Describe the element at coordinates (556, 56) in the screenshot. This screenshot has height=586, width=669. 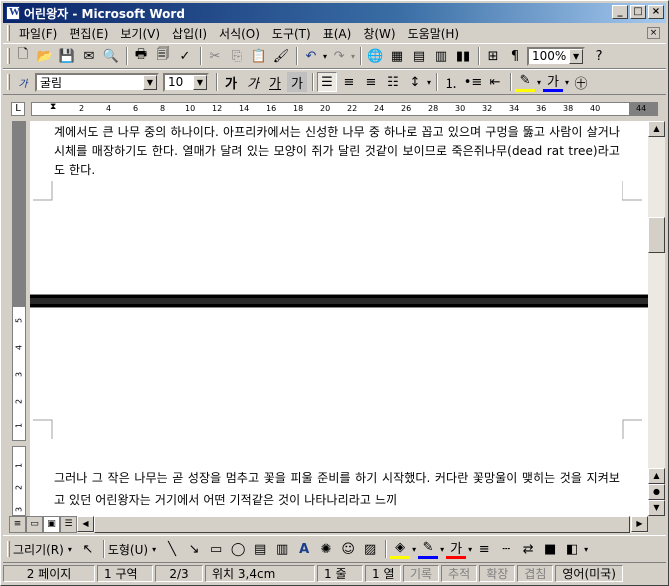
I see `zoom-select: 100% ▼` at that location.